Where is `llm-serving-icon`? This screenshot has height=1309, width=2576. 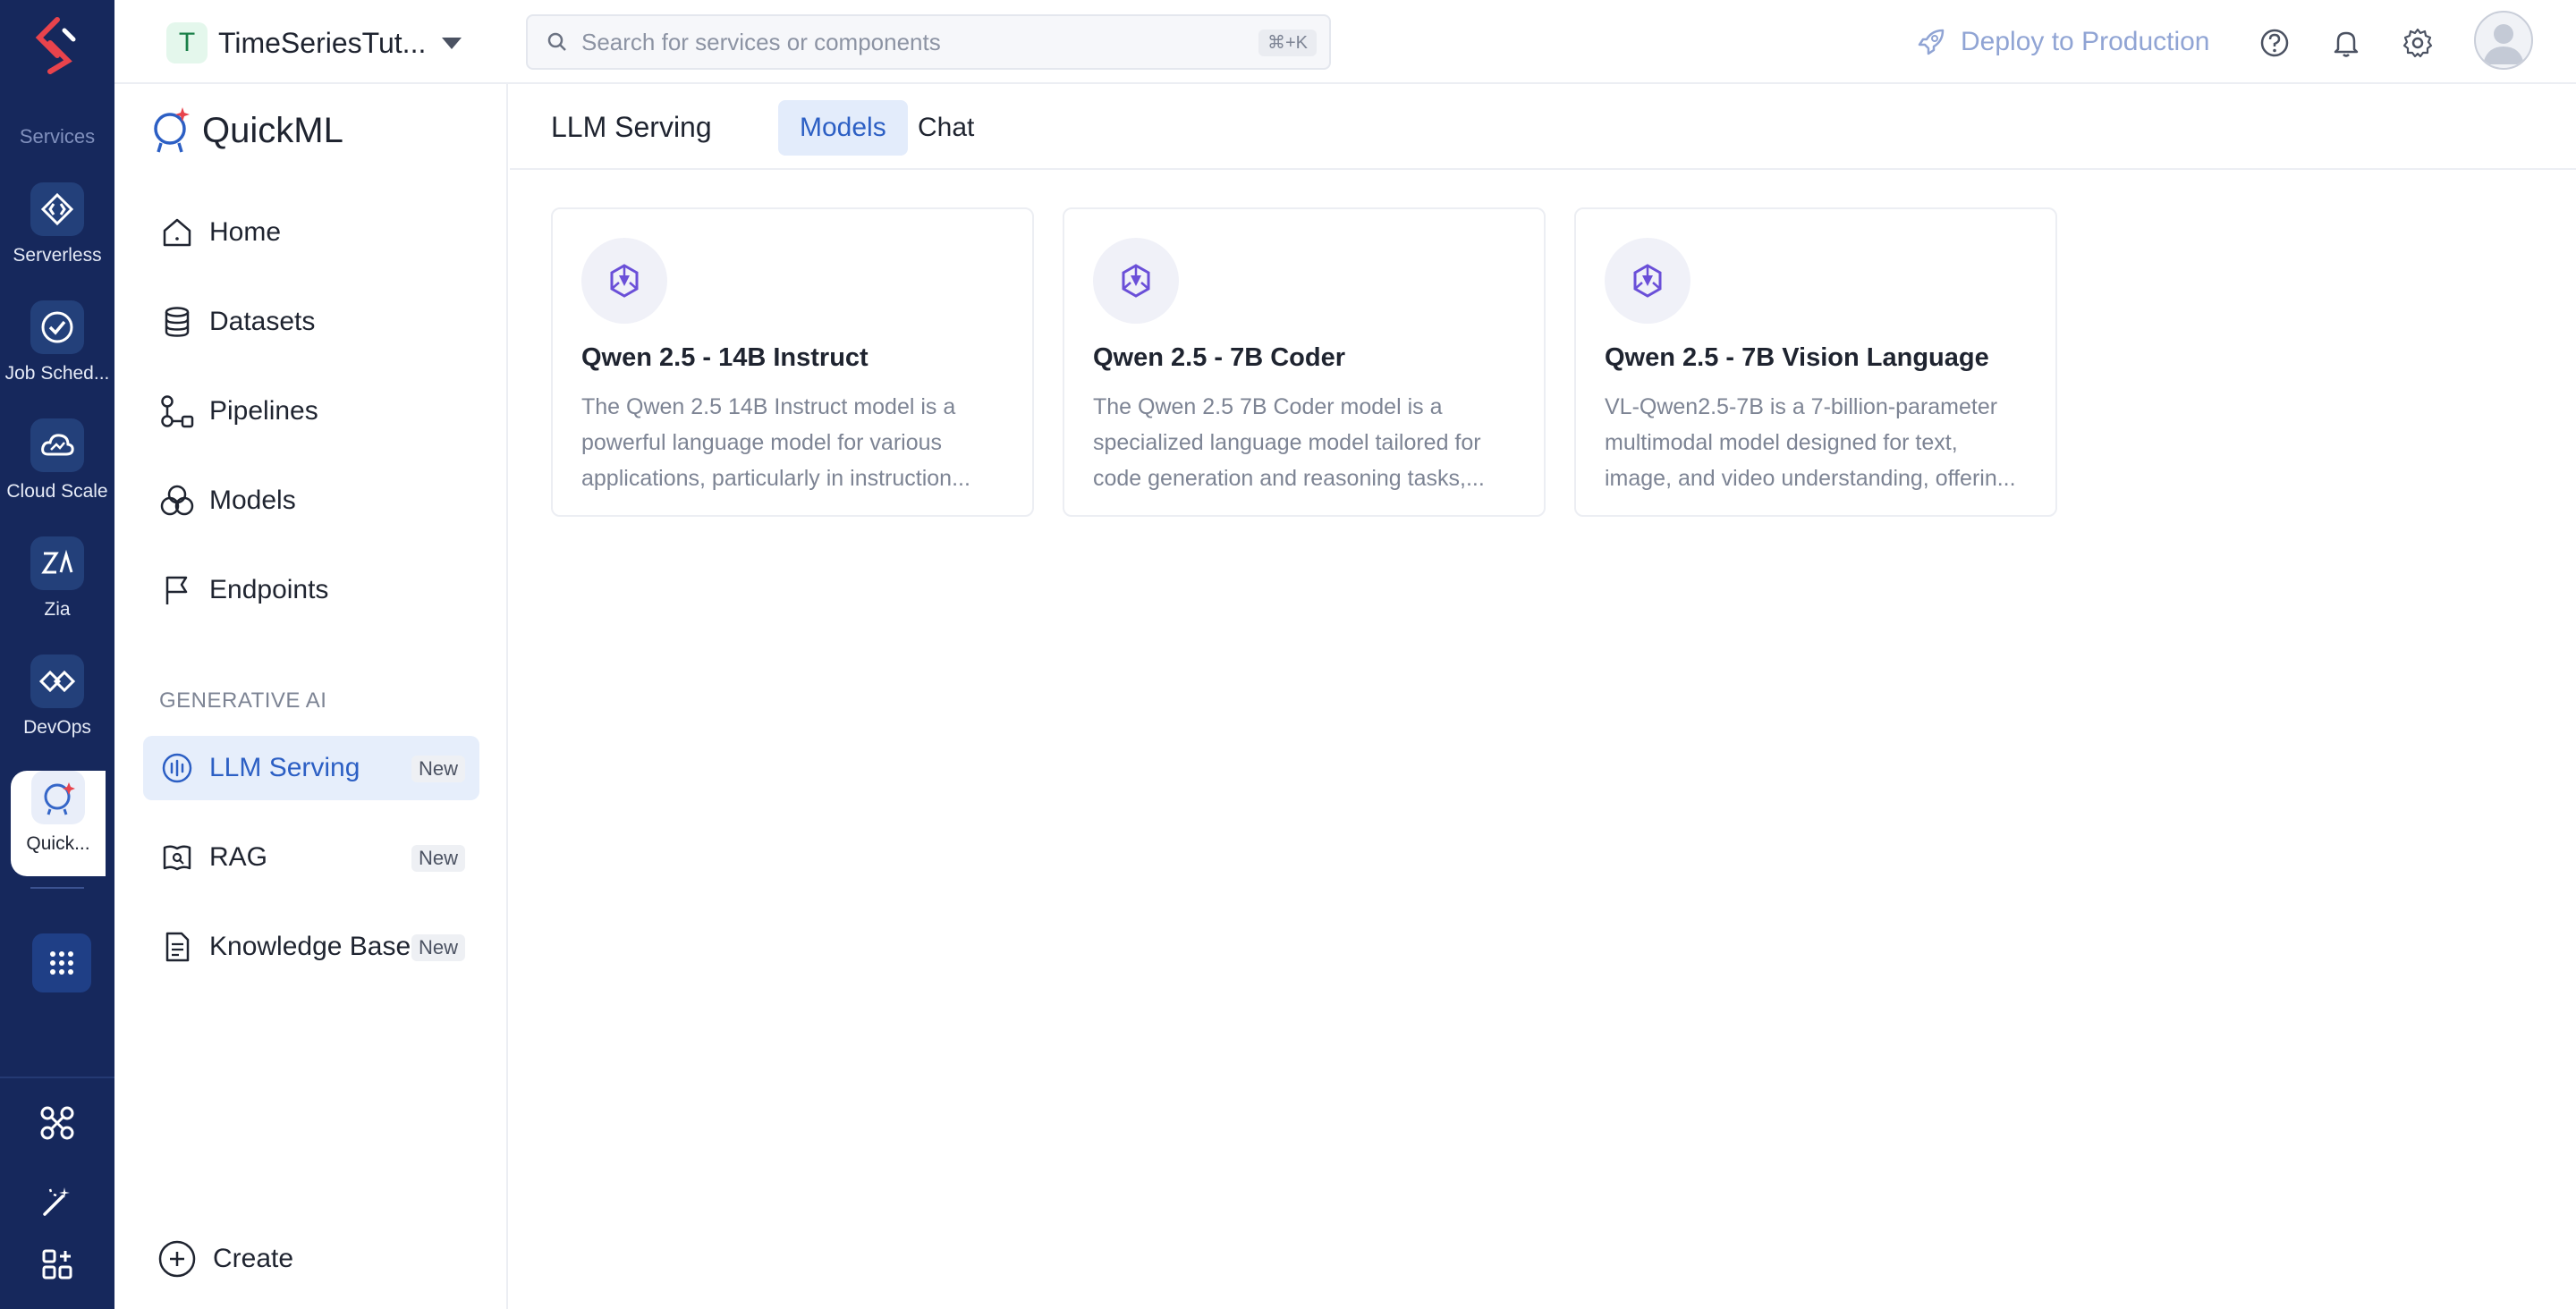
llm-serving-icon is located at coordinates (177, 768).